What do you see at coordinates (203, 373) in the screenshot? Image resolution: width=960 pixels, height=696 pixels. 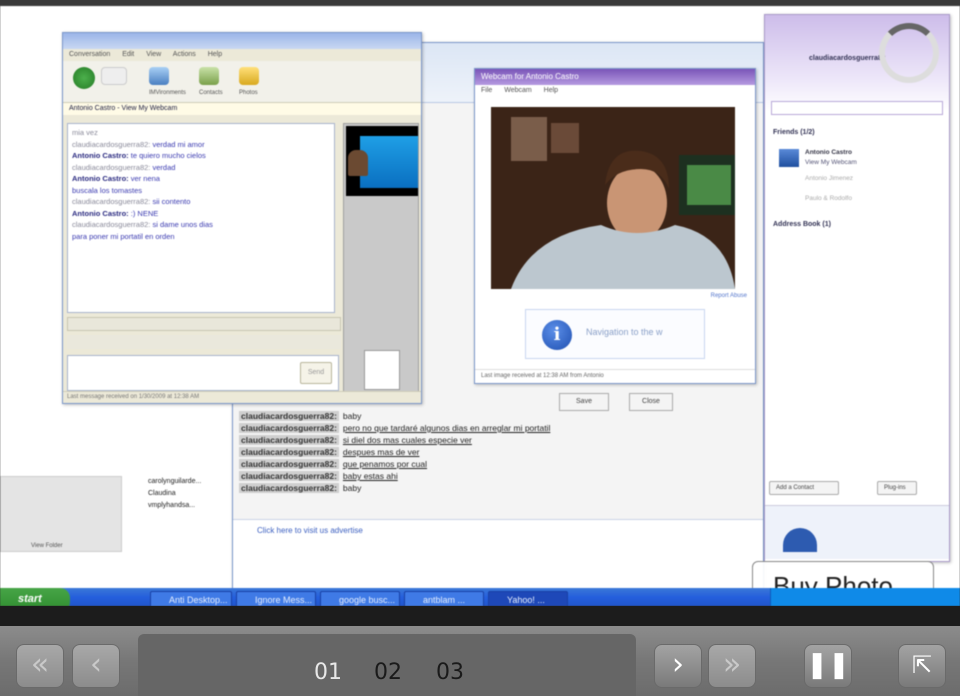 I see `message-input: Send` at bounding box center [203, 373].